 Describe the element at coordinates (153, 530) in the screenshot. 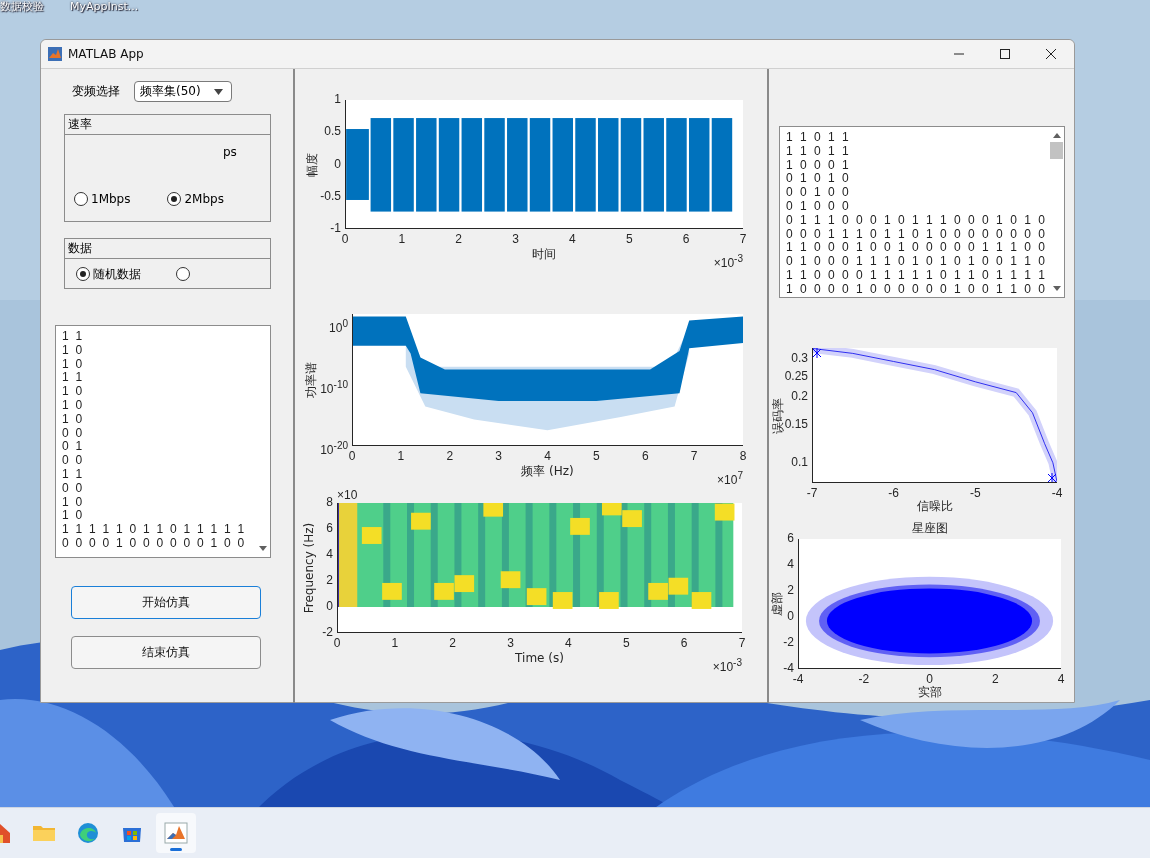

I see `table-row: 1 1 1 1 1 0 1 1 0 1 1 1 1 1` at that location.